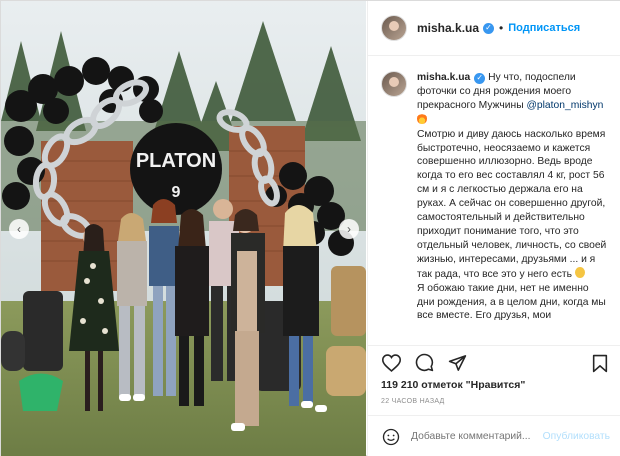  I want to click on comment-input, so click(481, 436).